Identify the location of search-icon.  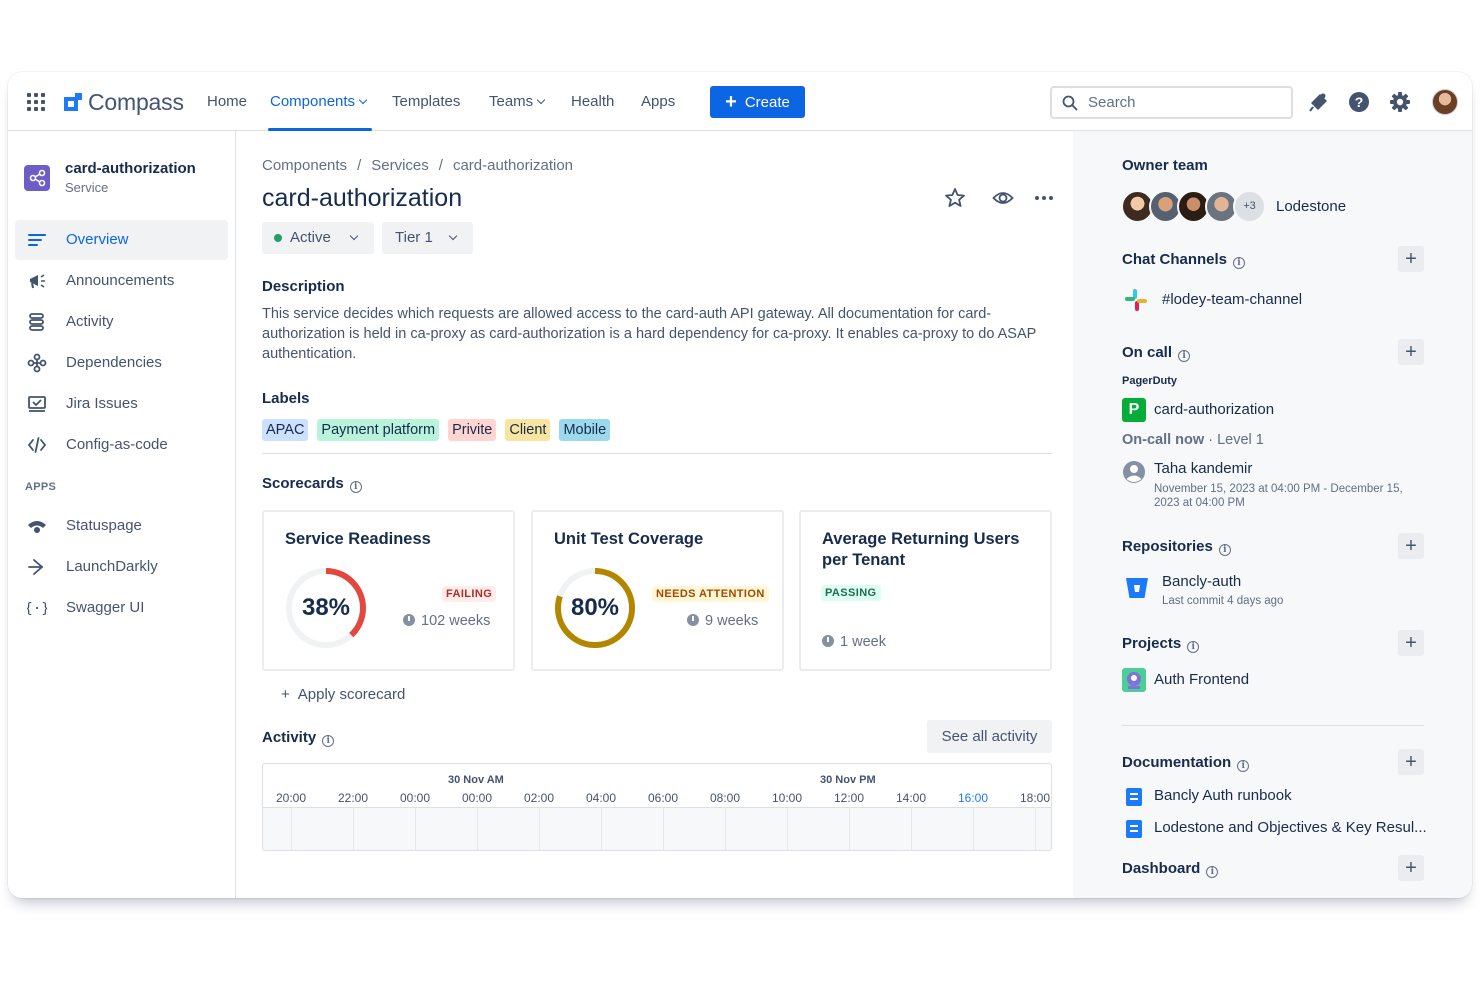
(1070, 102).